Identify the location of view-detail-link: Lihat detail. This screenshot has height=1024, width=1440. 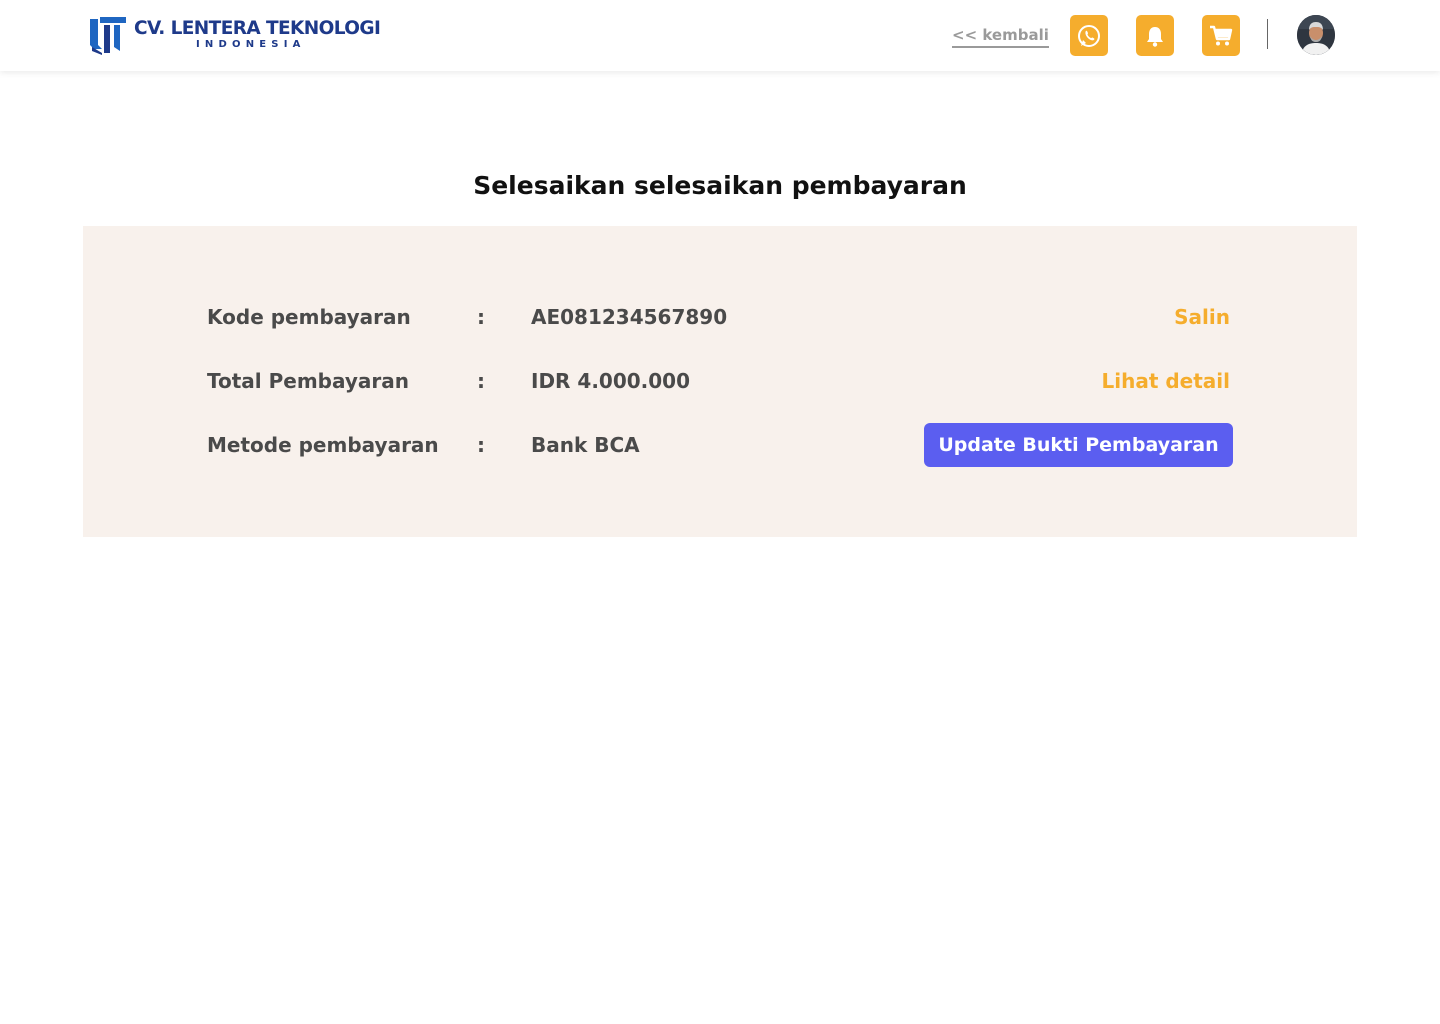
(1165, 381).